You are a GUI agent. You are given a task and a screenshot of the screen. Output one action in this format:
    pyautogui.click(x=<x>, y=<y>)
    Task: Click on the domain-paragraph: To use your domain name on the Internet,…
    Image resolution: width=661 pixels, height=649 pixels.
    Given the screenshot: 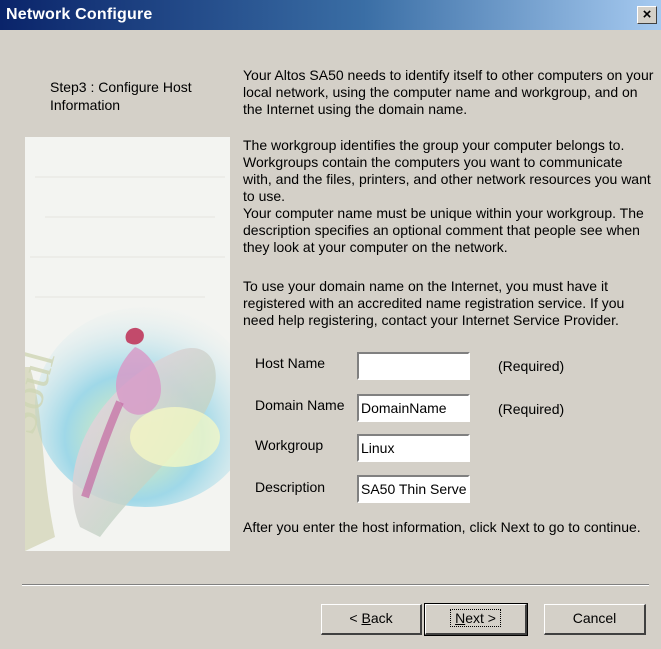 What is the action you would take?
    pyautogui.click(x=434, y=303)
    